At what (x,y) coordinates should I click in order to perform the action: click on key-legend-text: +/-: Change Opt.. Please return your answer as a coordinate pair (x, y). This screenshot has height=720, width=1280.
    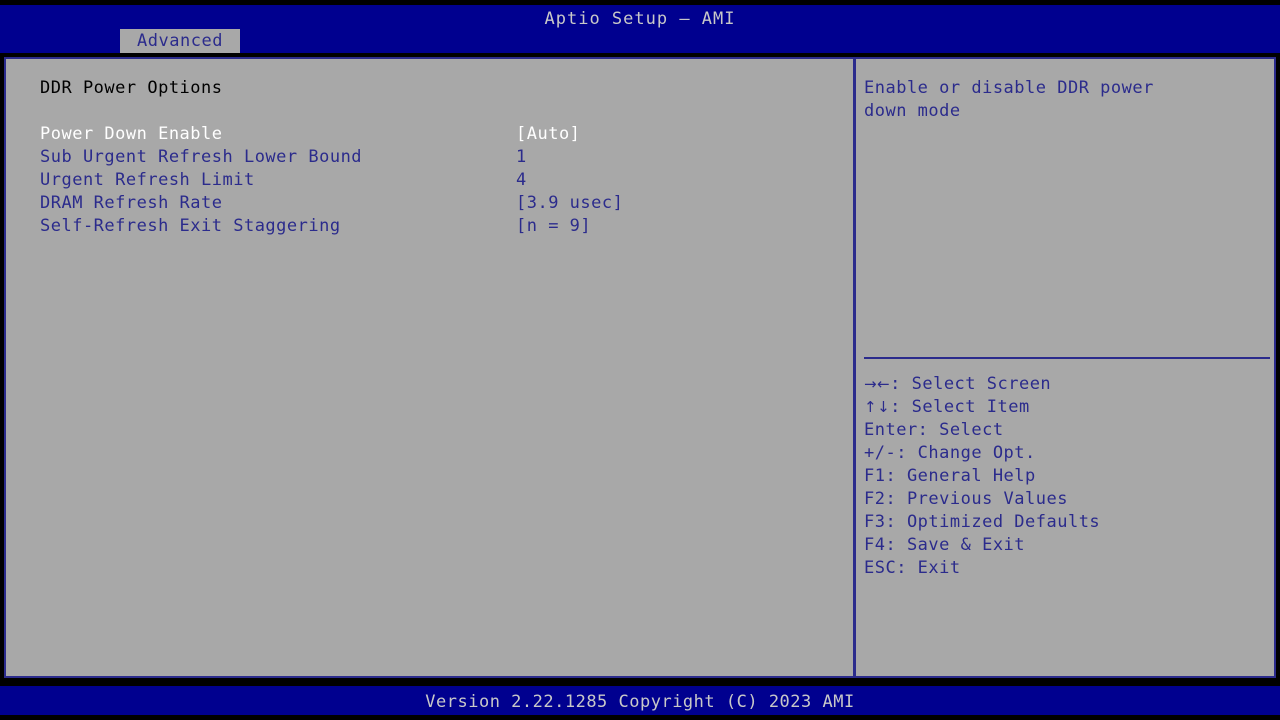
    Looking at the image, I should click on (950, 453).